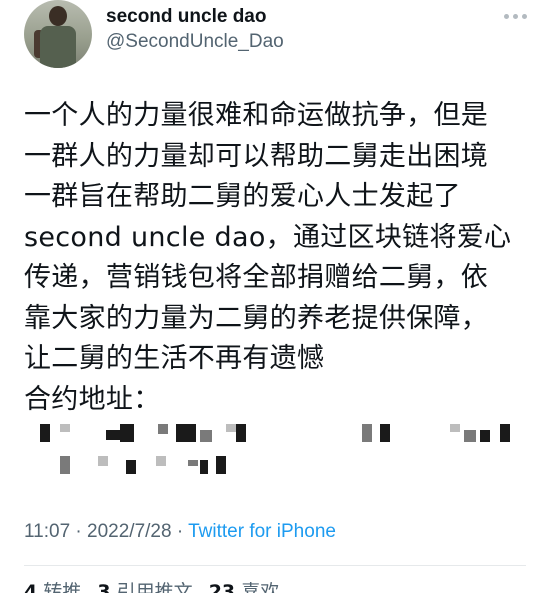 This screenshot has height=593, width=550. What do you see at coordinates (47, 531) in the screenshot?
I see `tweet-time: 11:07` at bounding box center [47, 531].